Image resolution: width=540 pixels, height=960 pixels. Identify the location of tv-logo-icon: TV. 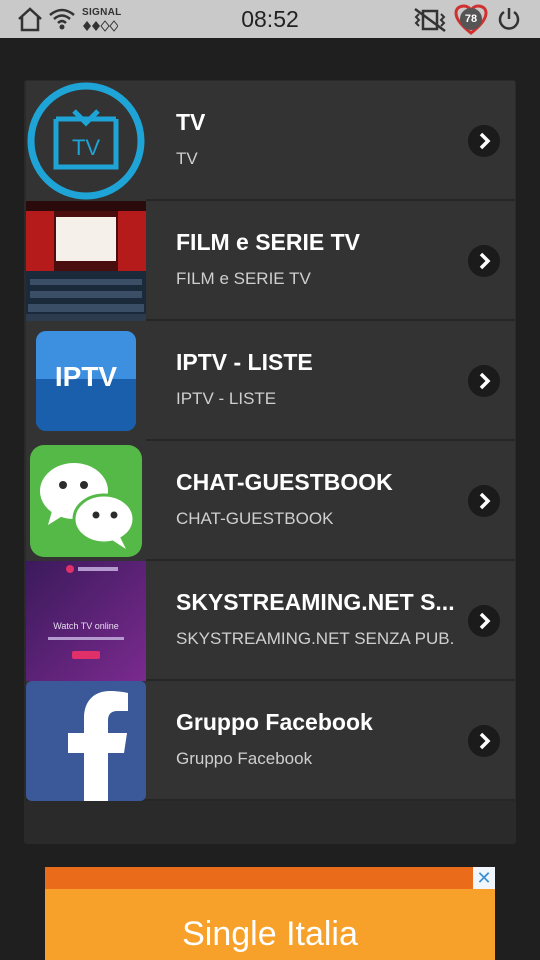
(86, 141).